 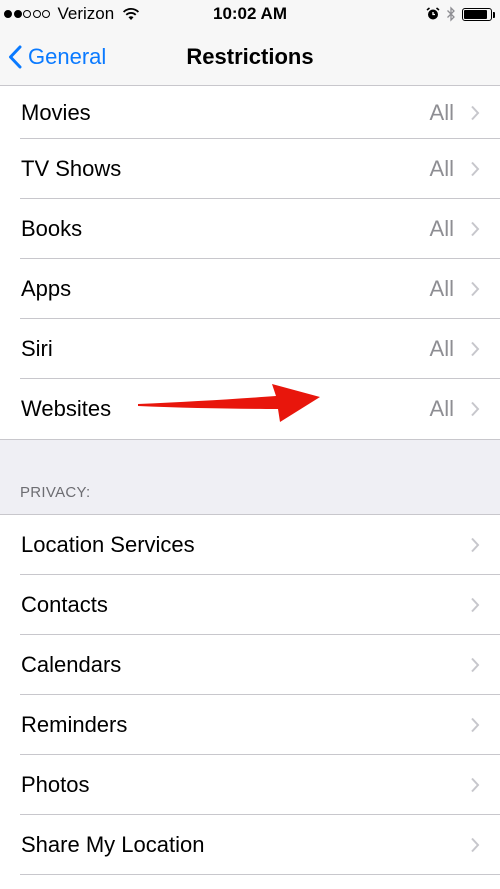 I want to click on alarm-icon, so click(x=433, y=13).